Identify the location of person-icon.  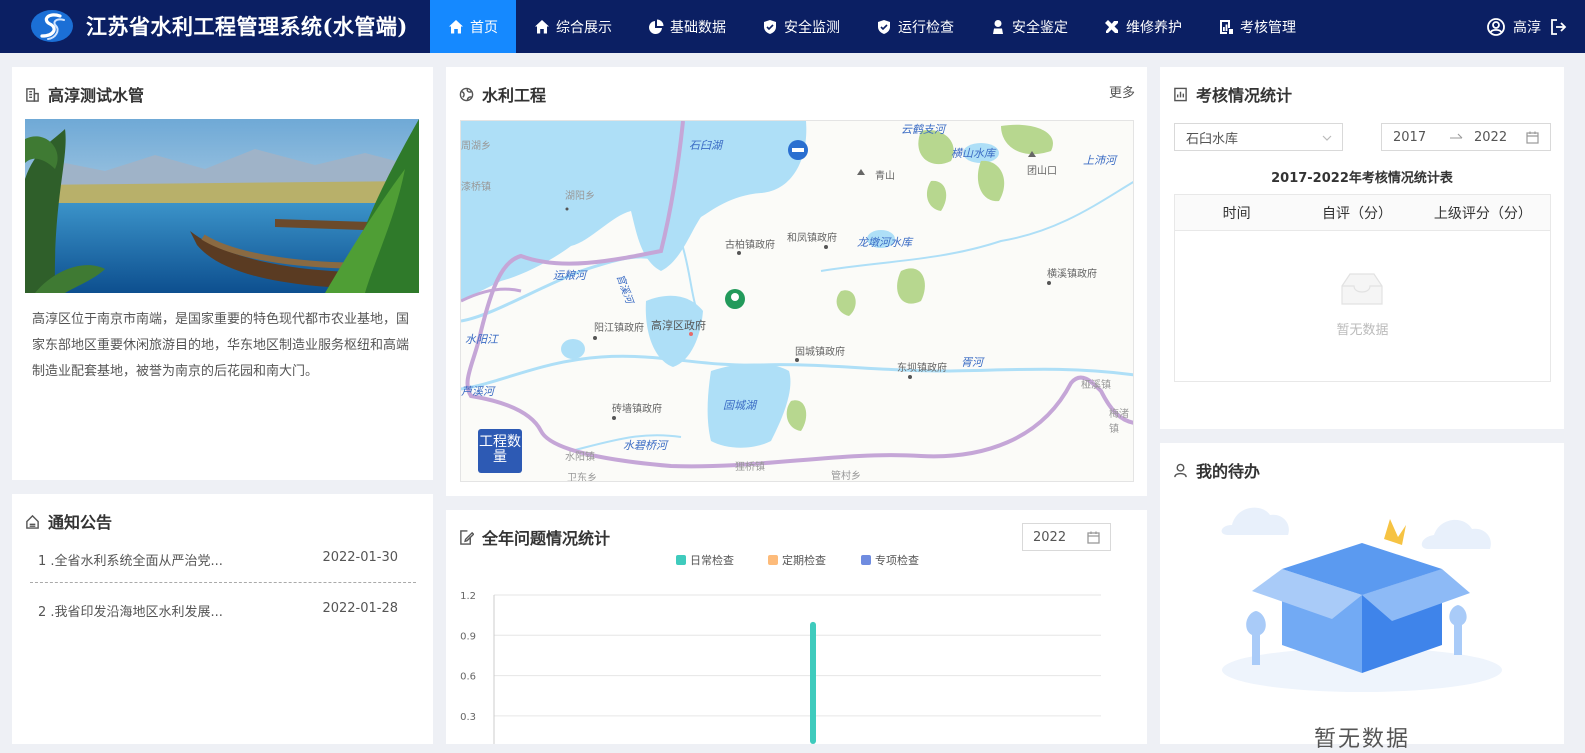
(998, 26).